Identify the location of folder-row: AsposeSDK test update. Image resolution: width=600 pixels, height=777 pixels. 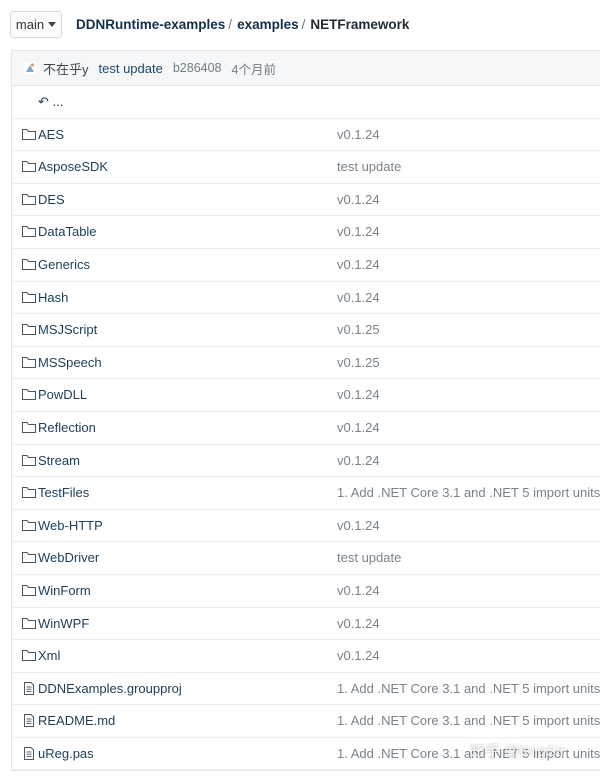
(306, 167).